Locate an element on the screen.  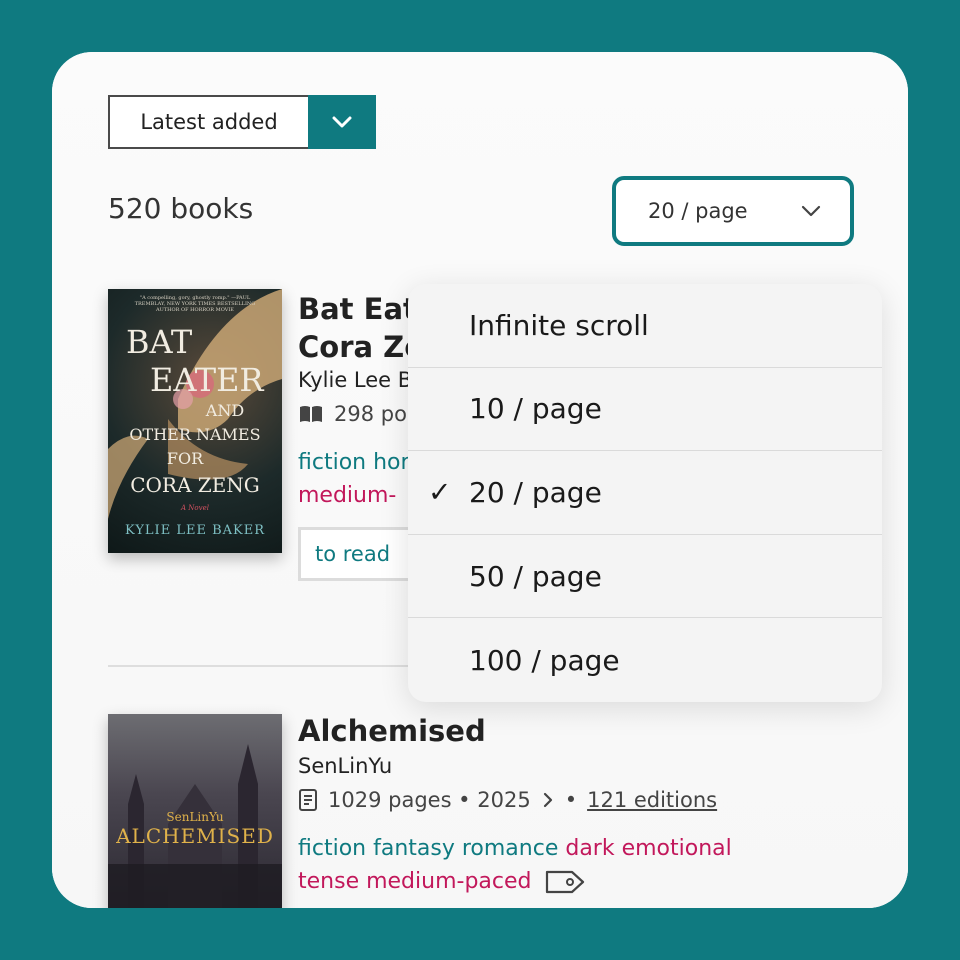
tag-icon is located at coordinates (565, 882).